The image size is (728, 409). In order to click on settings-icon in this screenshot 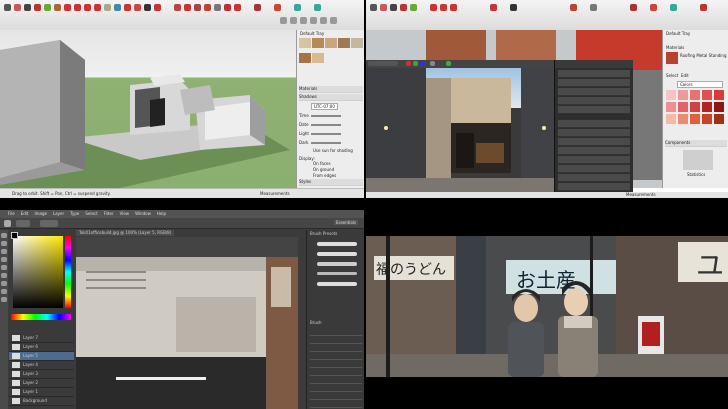, I will do `click(593, 7)`.